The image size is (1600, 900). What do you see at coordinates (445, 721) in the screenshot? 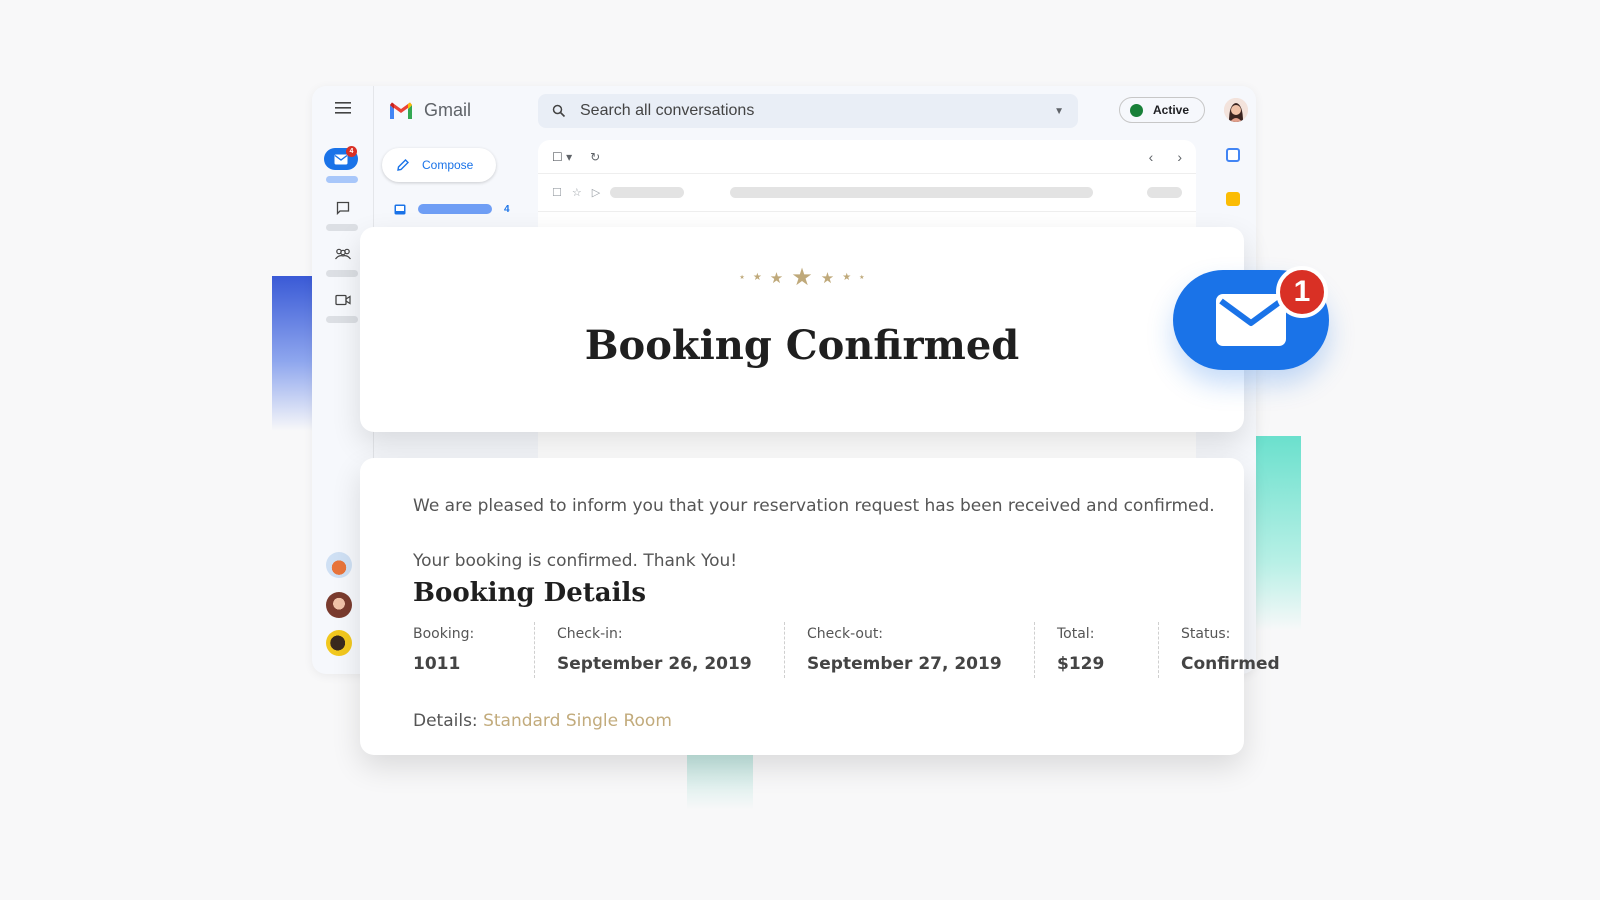
I see `room-details-label: Details:` at bounding box center [445, 721].